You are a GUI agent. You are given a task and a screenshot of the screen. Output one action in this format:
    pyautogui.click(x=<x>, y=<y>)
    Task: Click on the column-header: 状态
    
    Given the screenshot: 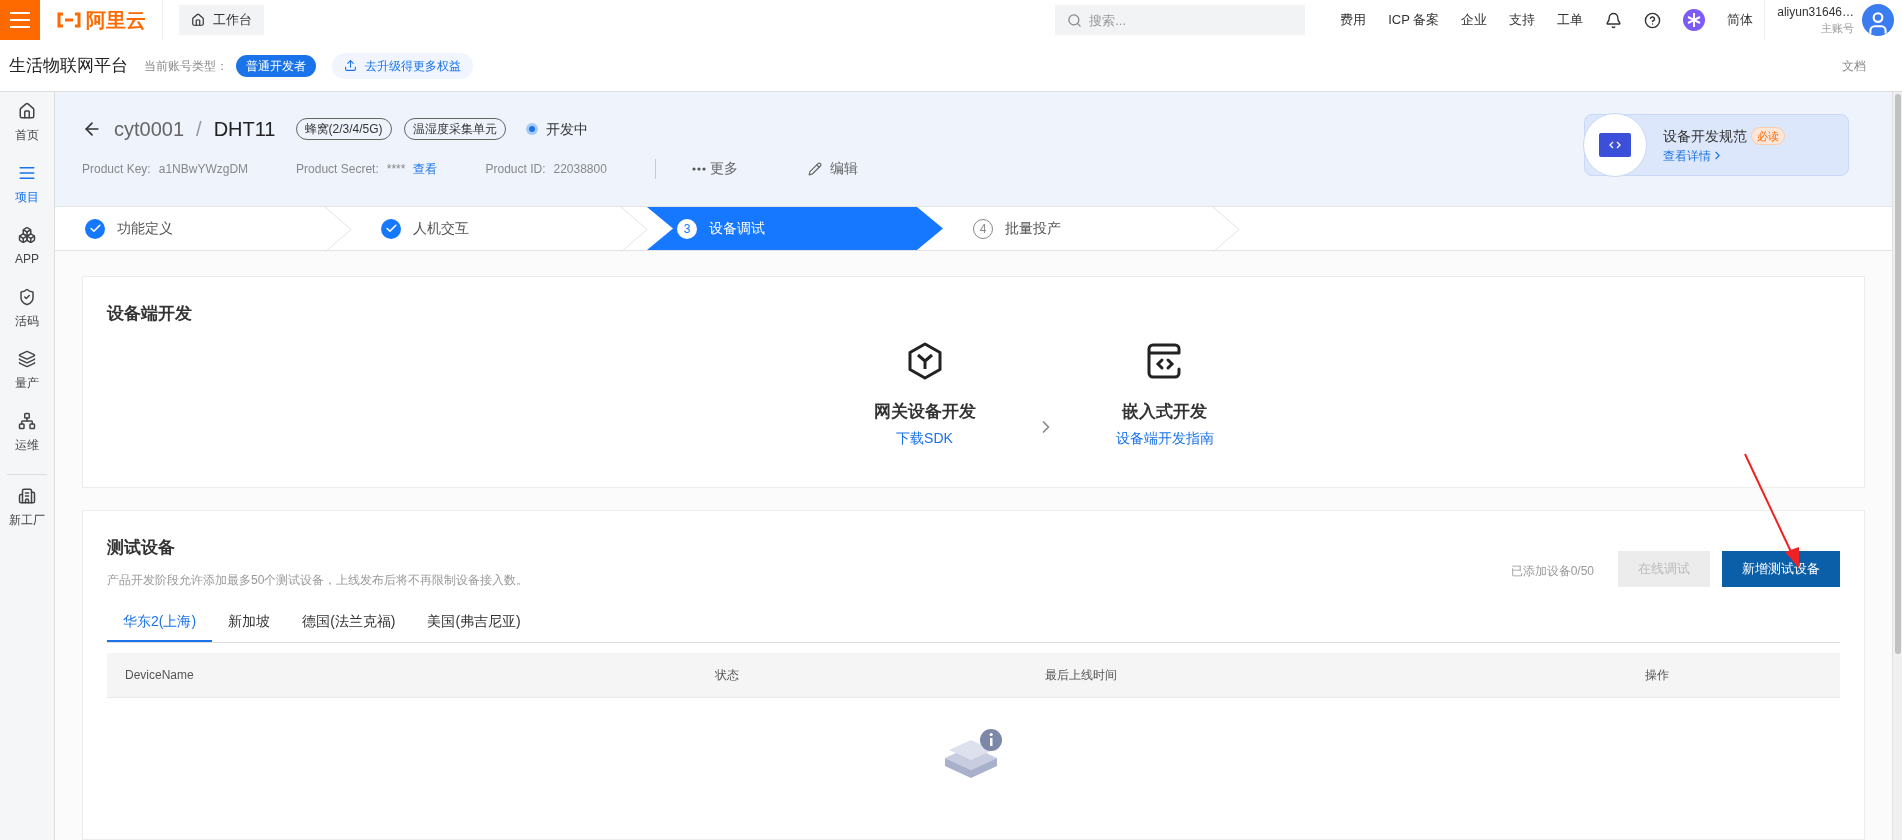 What is the action you would take?
    pyautogui.click(x=727, y=675)
    